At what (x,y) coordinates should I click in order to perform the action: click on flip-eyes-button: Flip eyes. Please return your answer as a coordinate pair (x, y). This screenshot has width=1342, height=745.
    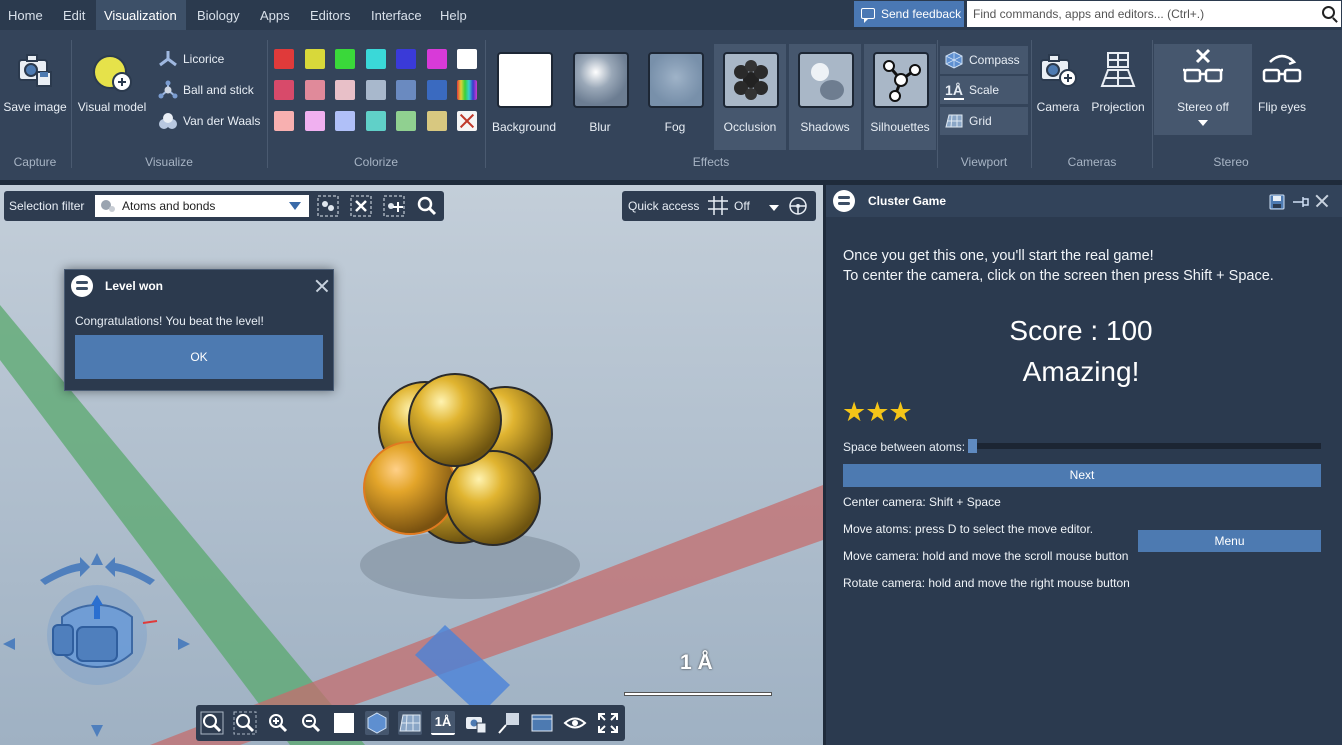
    Looking at the image, I should click on (1282, 85).